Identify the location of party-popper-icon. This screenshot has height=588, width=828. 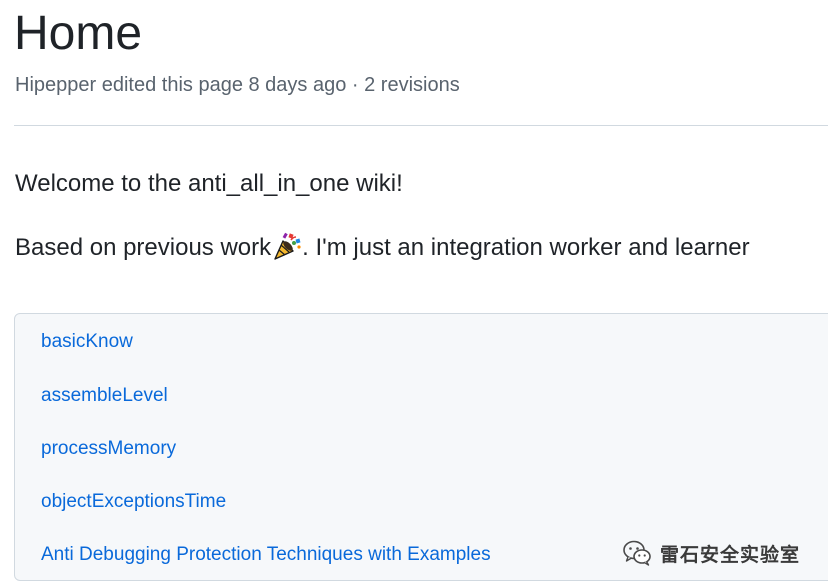
(287, 246).